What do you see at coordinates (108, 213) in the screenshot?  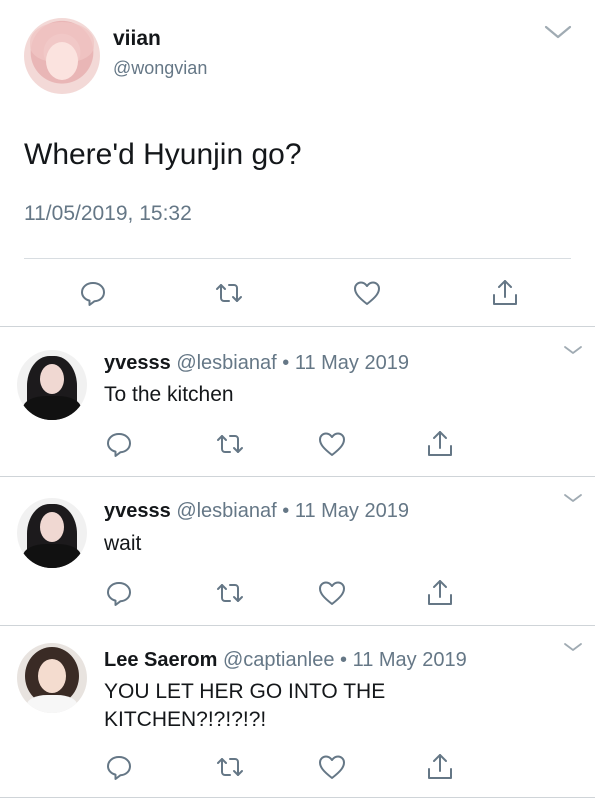 I see `tweet-timestamp: 11/05/2019, 15:32` at bounding box center [108, 213].